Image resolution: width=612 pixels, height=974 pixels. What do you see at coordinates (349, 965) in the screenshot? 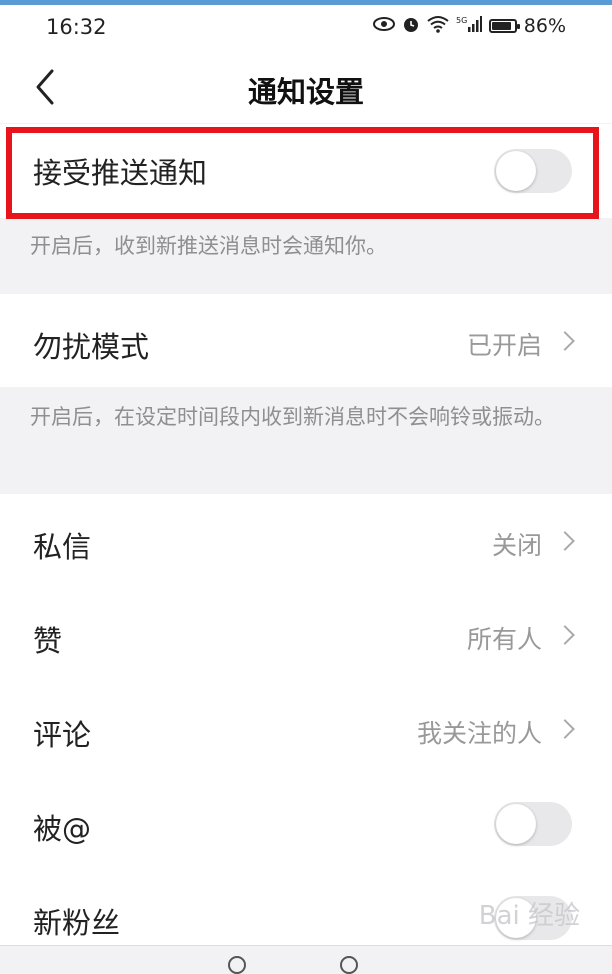
I see `recent-dot-icon` at bounding box center [349, 965].